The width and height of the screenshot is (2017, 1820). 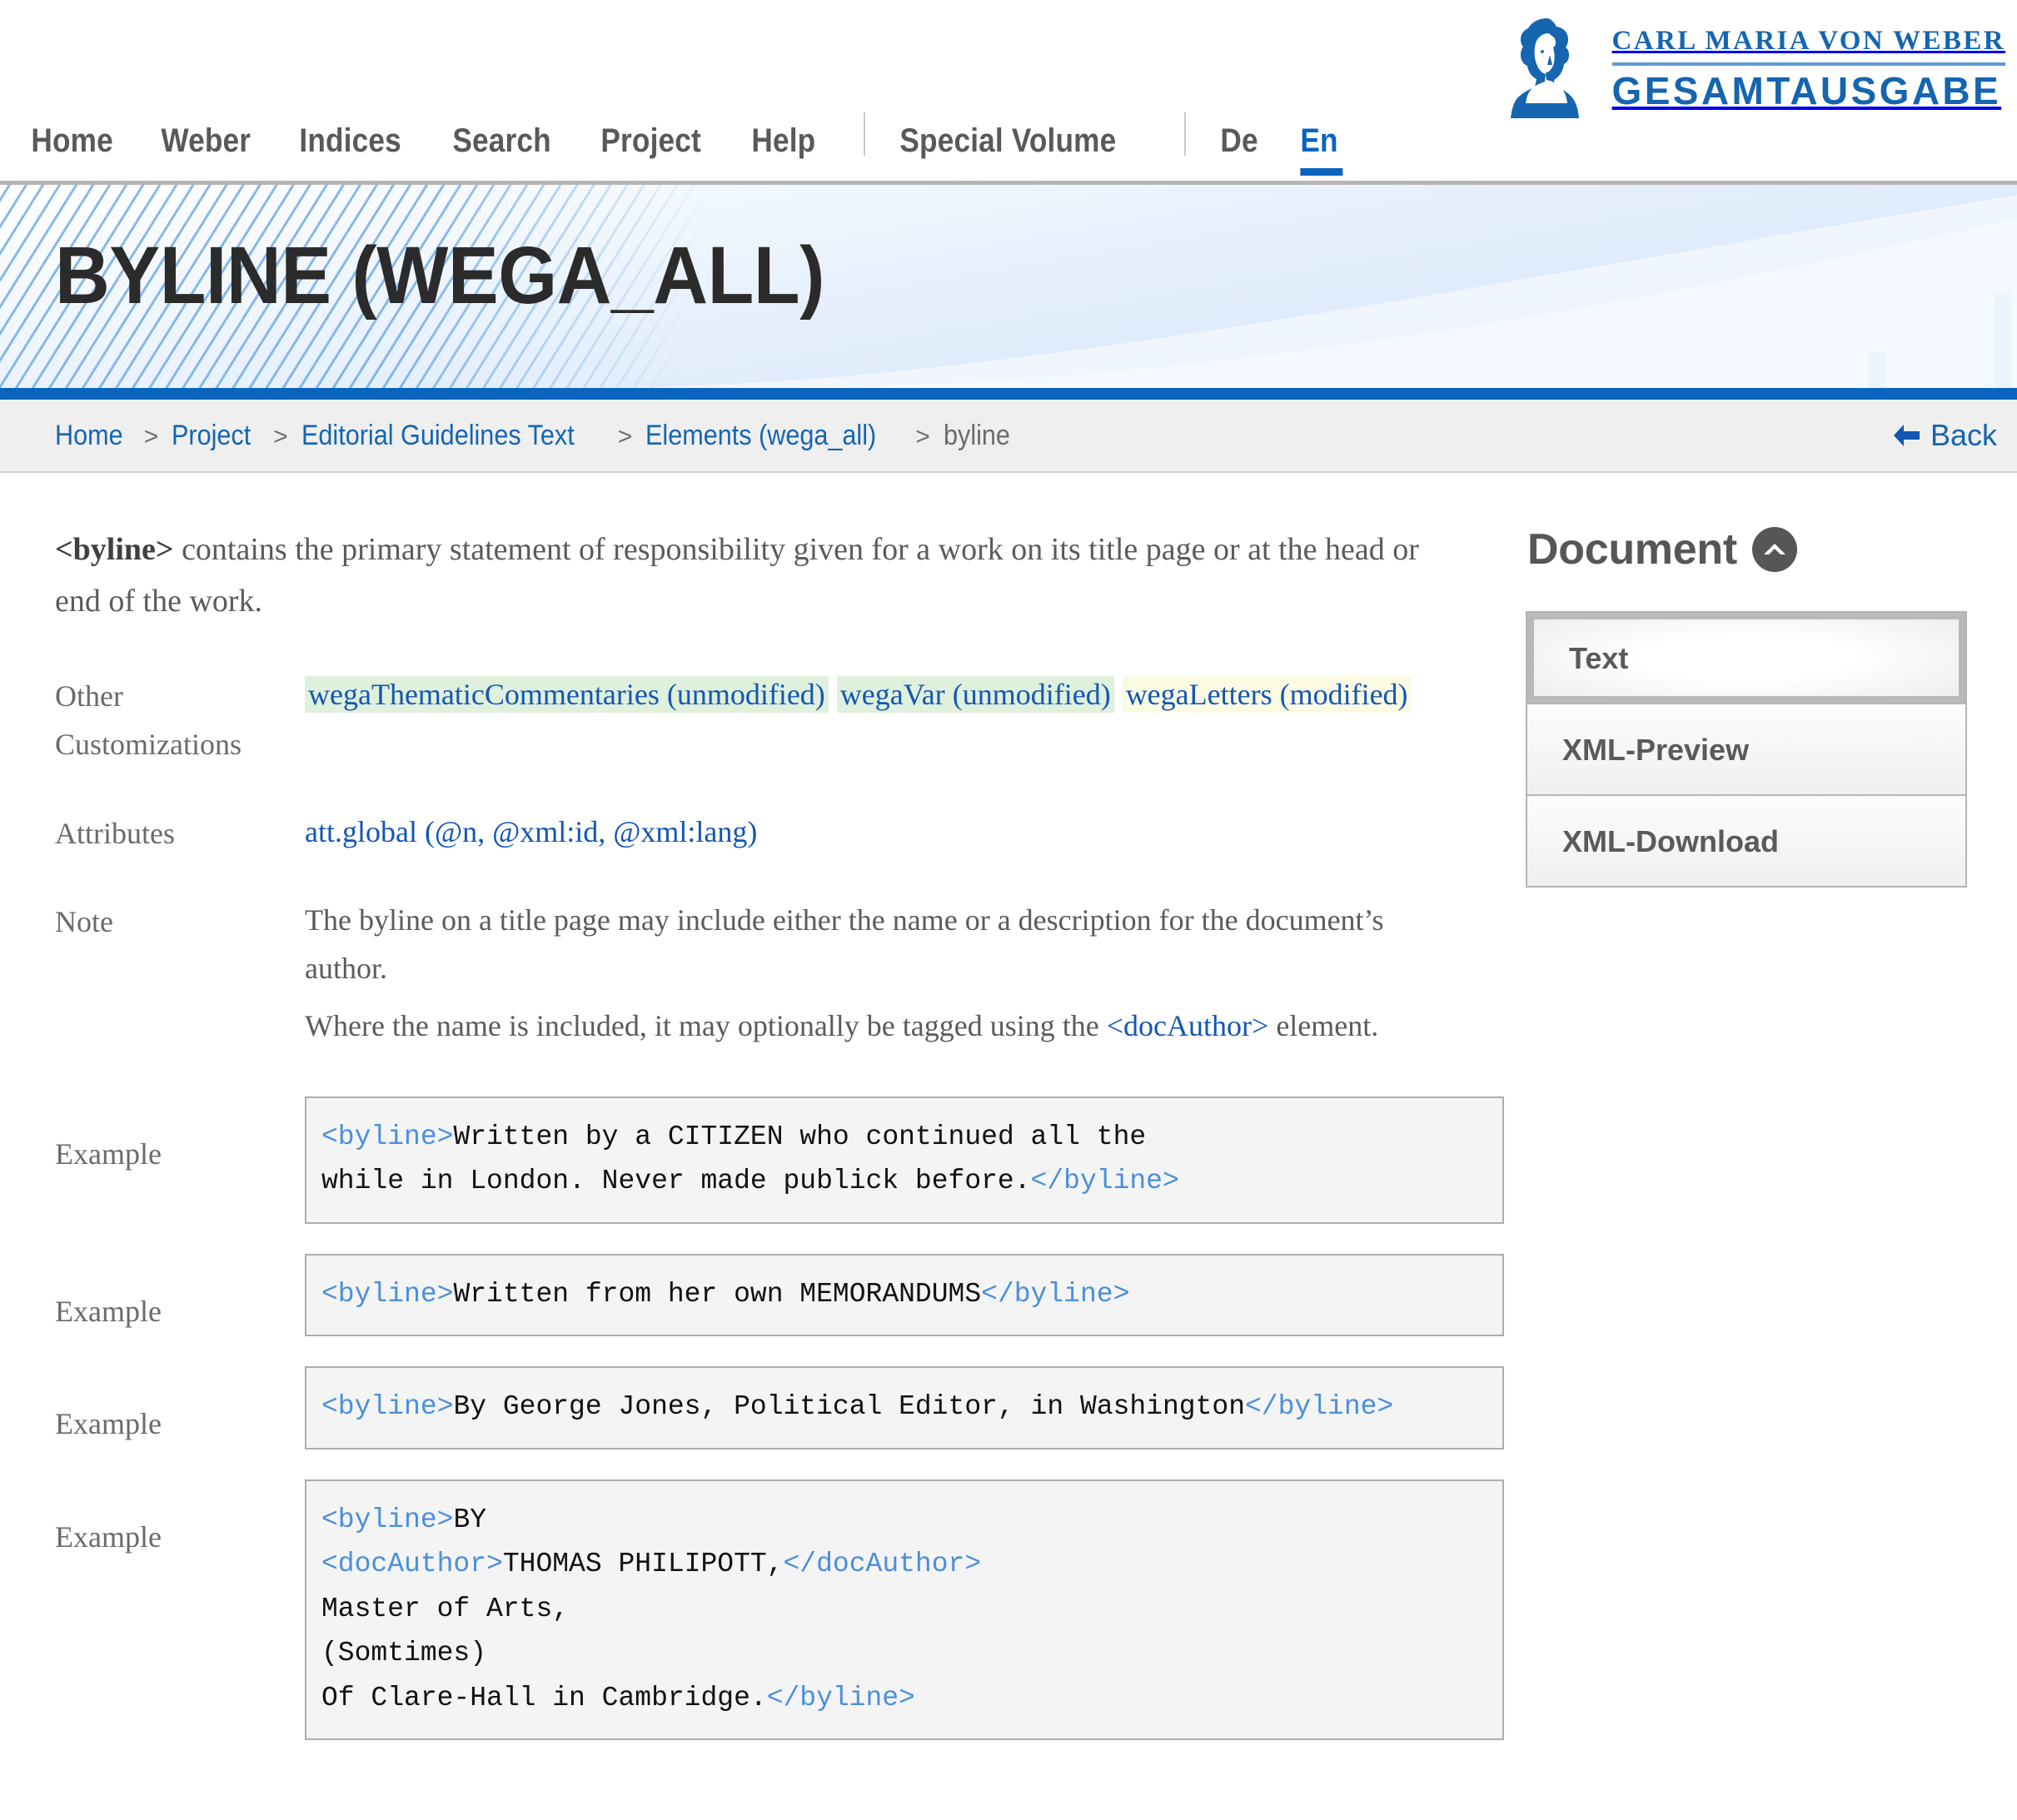 I want to click on code-text: BY, so click(x=470, y=1519).